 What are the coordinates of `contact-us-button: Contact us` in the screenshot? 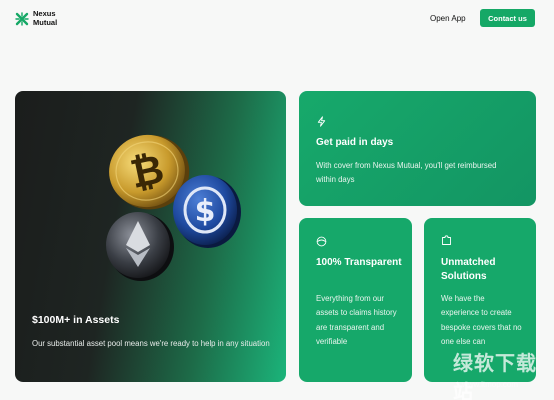 It's located at (507, 18).